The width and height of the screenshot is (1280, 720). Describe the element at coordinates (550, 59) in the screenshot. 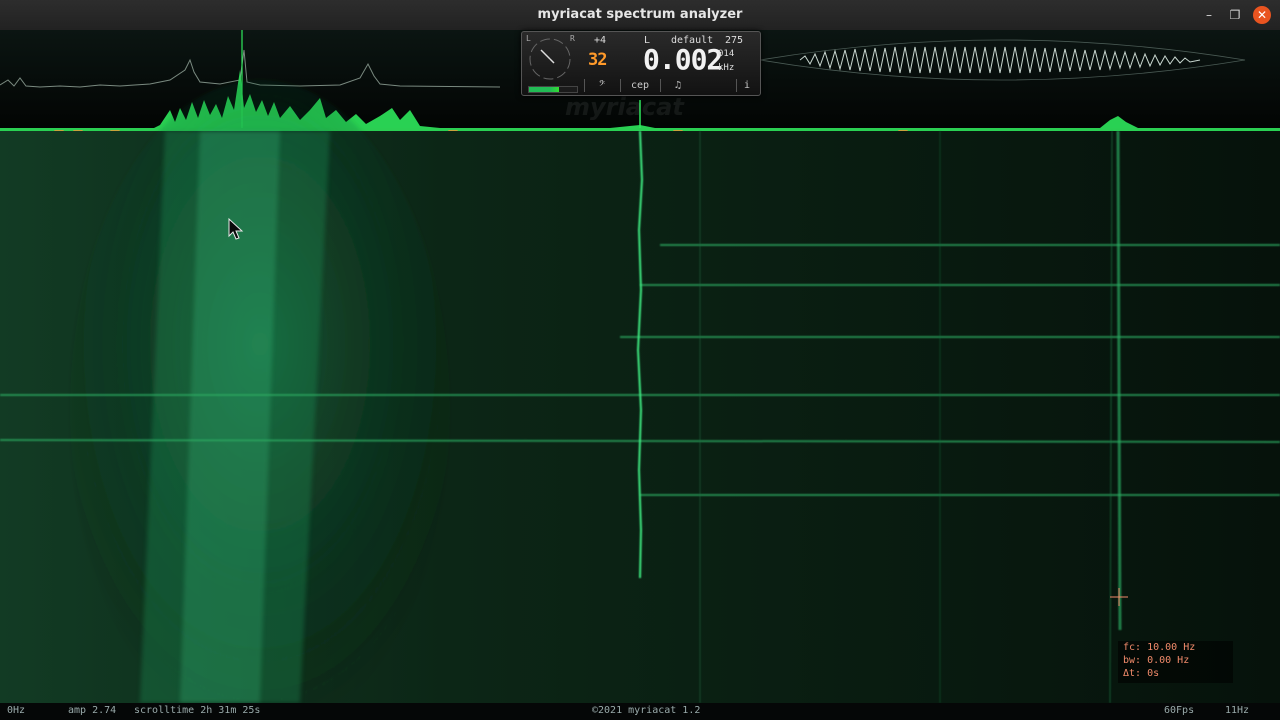

I see `tuning-dial-icon` at that location.